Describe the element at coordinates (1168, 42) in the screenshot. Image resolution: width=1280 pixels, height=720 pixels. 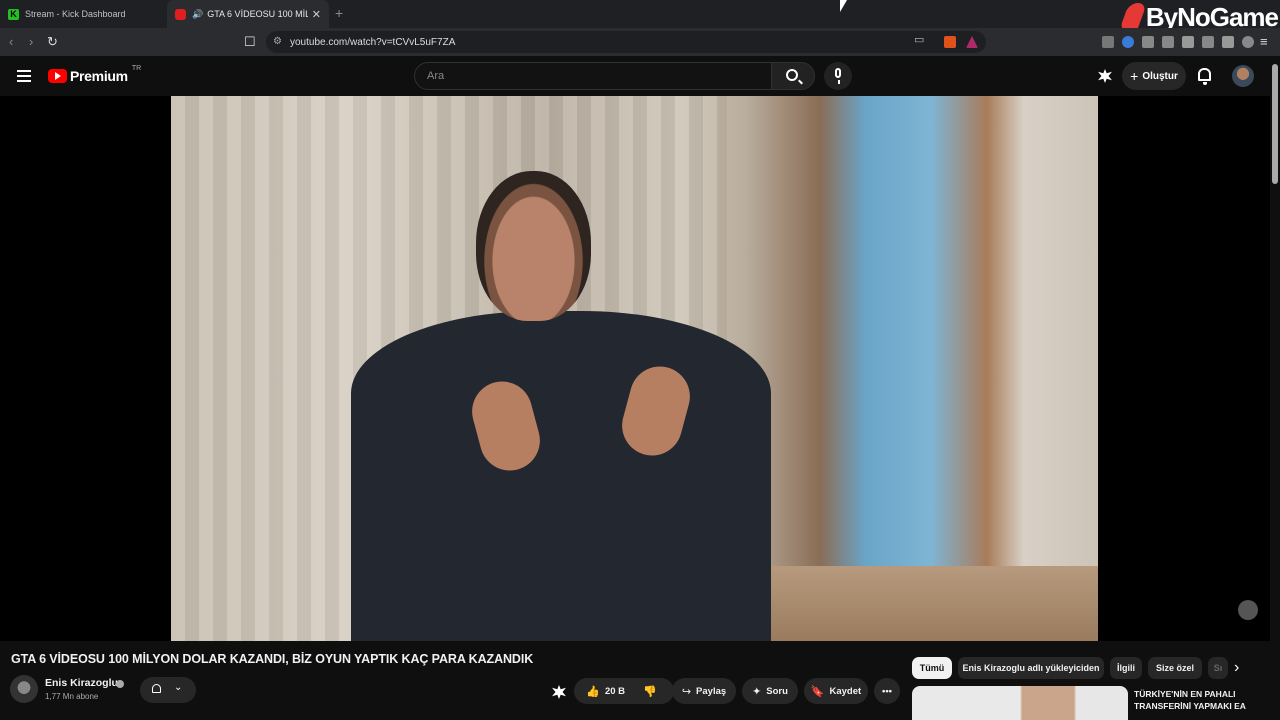
I see `music-icon` at that location.